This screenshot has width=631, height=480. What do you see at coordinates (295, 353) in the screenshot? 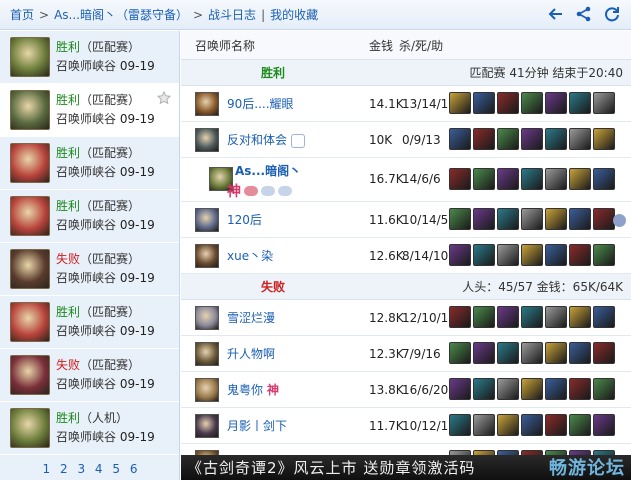
I see `summoner-name-link: 升人物啊` at bounding box center [295, 353].